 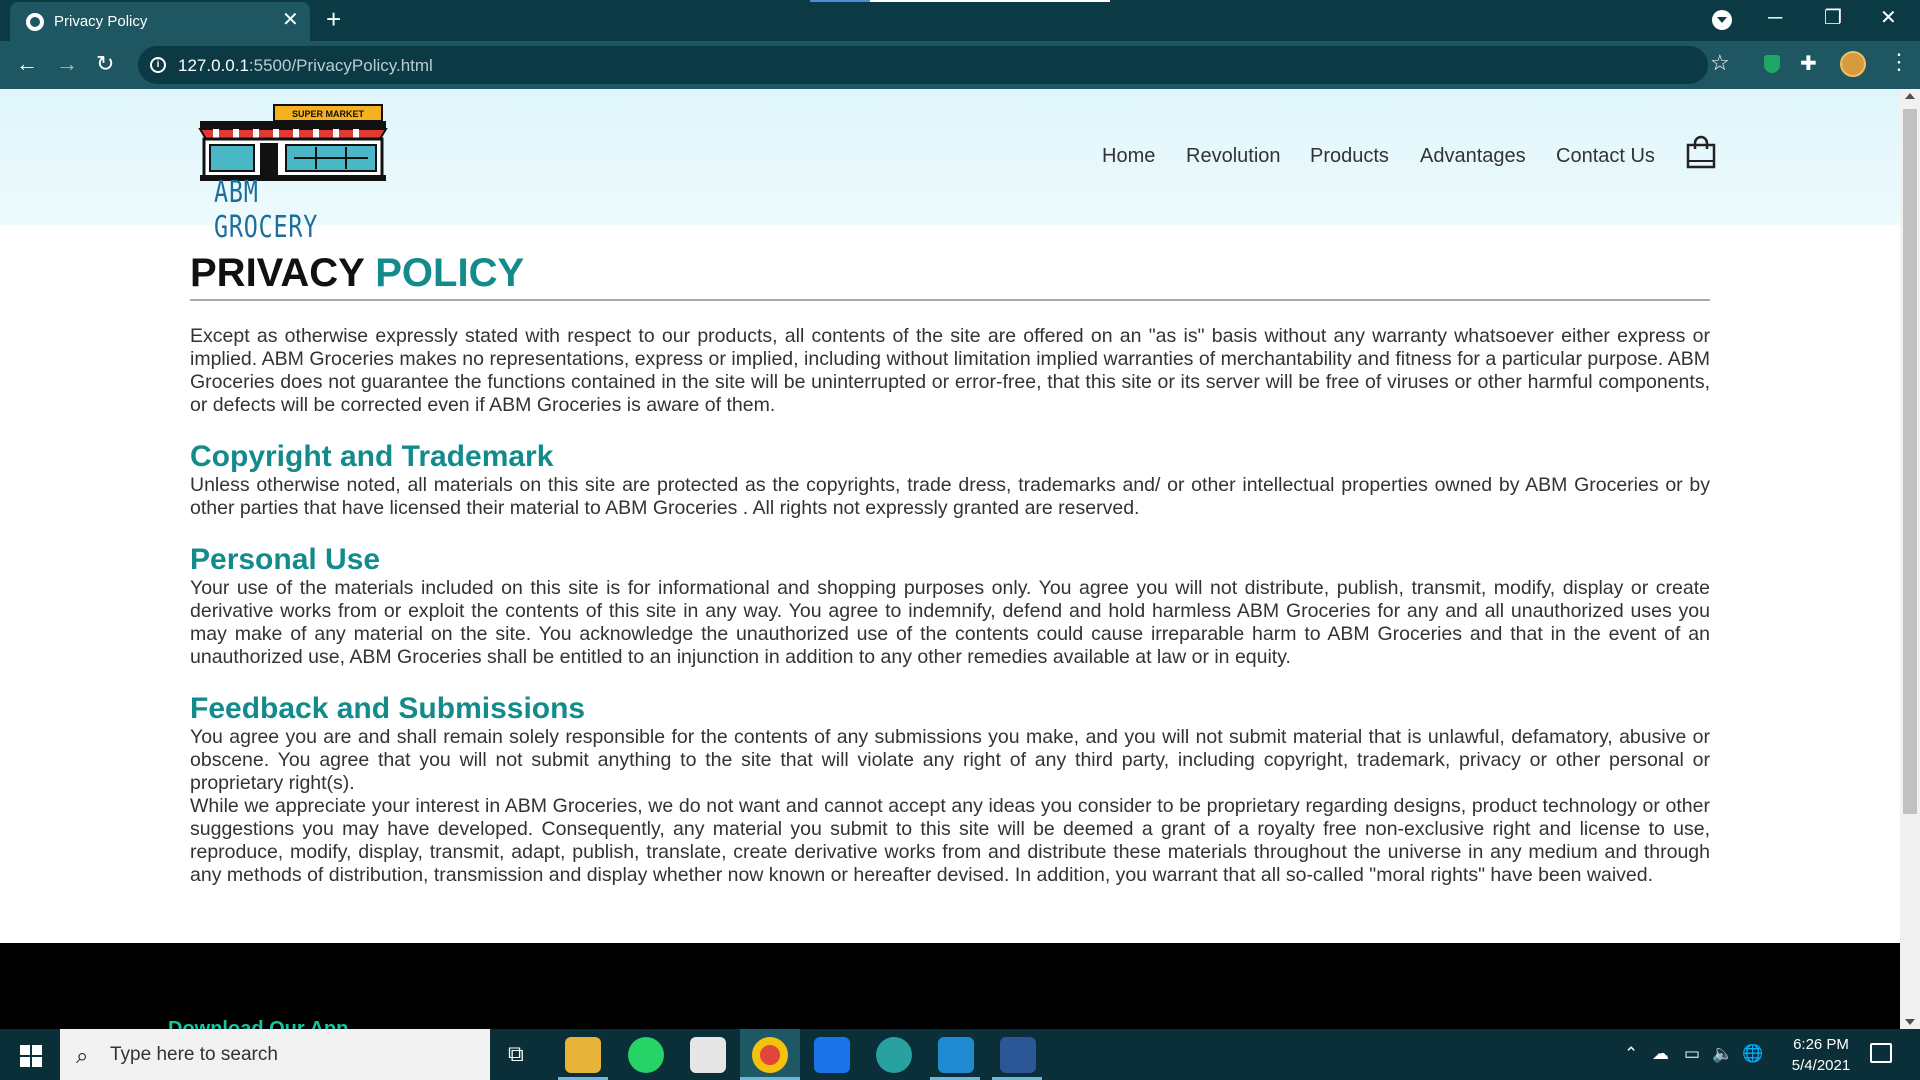 I want to click on tab-privacy-policy: Privacy Policy ✕, so click(x=160, y=21).